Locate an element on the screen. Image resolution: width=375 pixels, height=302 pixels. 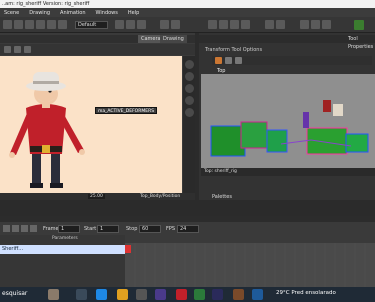
transform-options-bar is located at coordinates (292, 60).